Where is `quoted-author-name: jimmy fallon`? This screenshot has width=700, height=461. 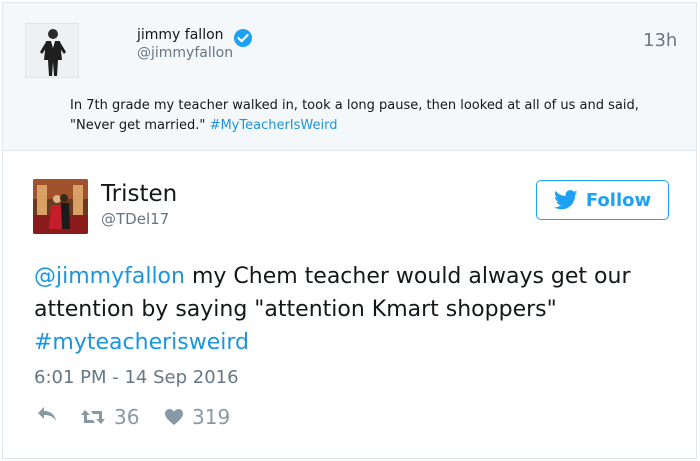
quoted-author-name: jimmy fallon is located at coordinates (180, 35).